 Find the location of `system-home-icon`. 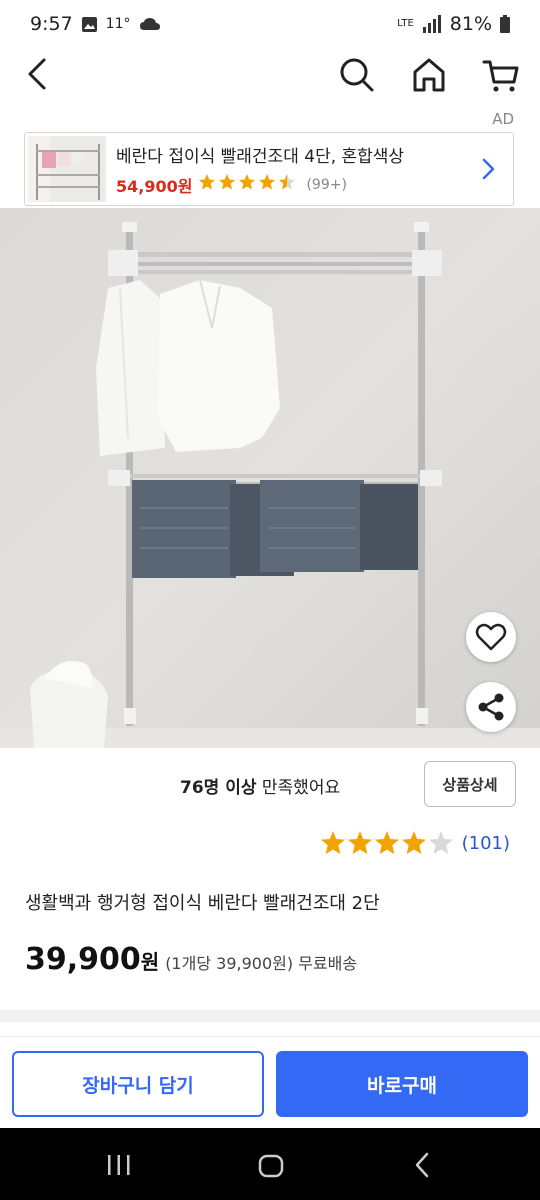

system-home-icon is located at coordinates (271, 1166).